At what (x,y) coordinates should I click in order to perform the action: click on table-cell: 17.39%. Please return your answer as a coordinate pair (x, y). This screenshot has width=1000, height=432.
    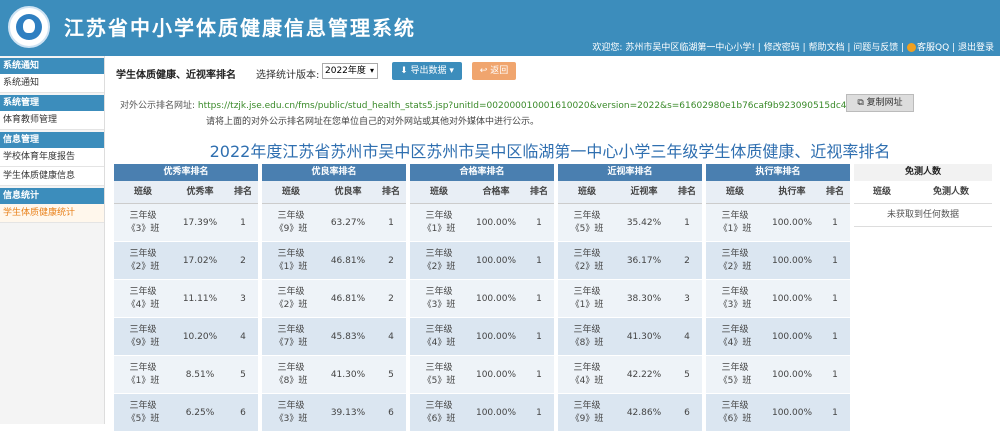
    Looking at the image, I should click on (200, 222).